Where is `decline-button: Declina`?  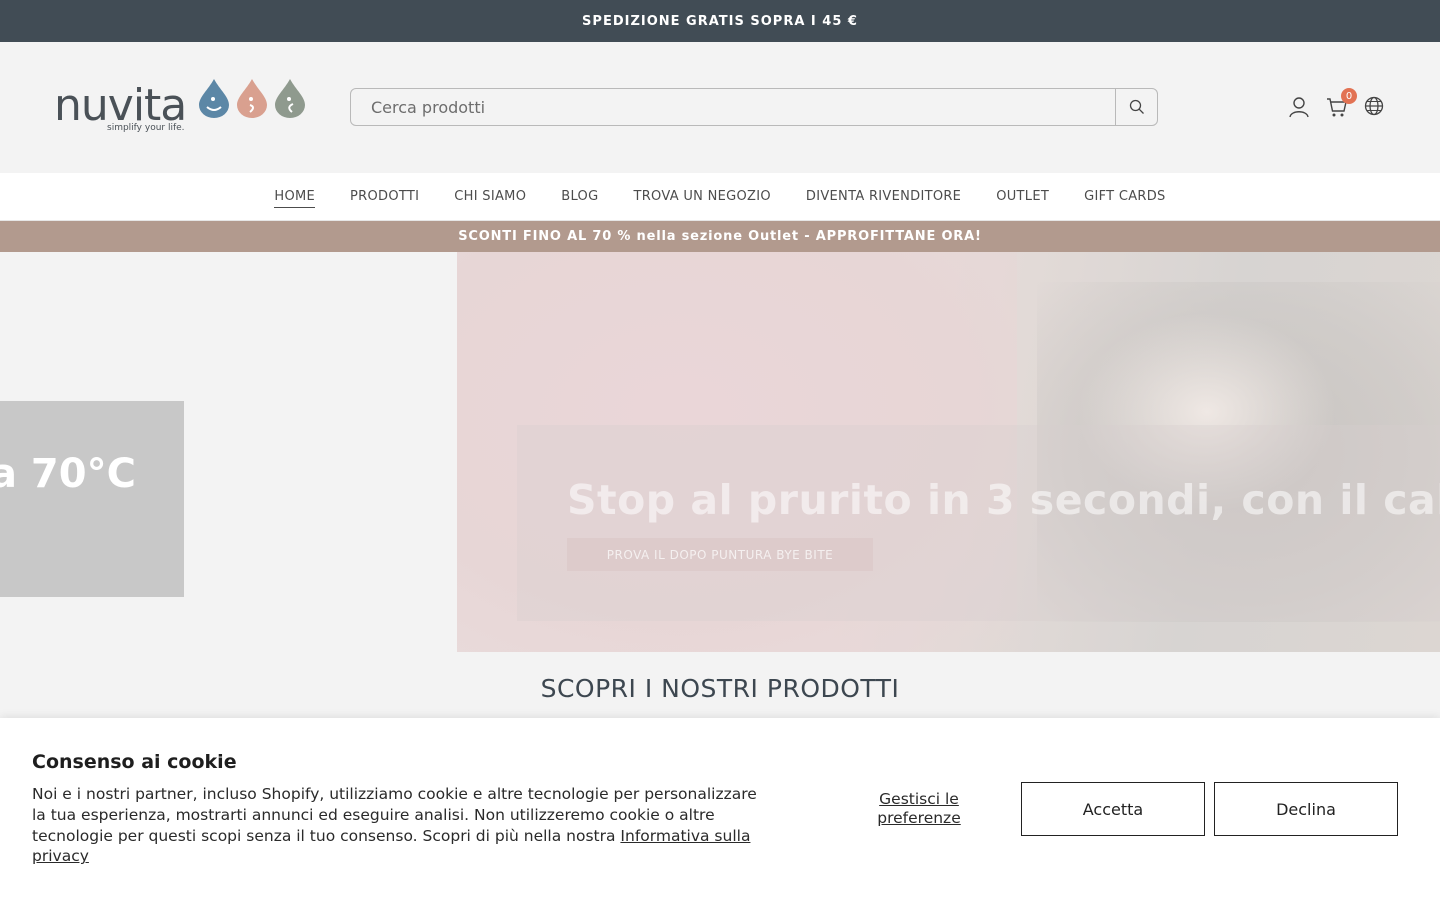 decline-button: Declina is located at coordinates (1306, 809).